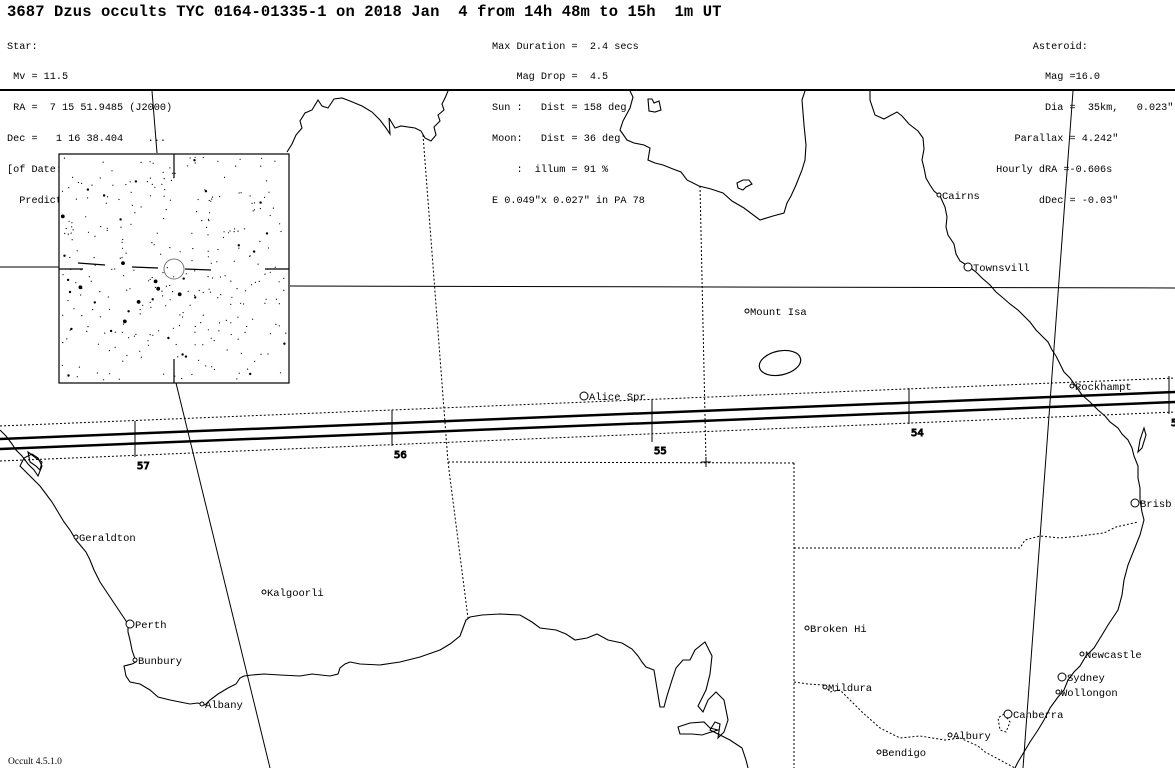 The width and height of the screenshot is (1175, 768). What do you see at coordinates (612, 397) in the screenshot?
I see `city-marker: Alice Spr` at bounding box center [612, 397].